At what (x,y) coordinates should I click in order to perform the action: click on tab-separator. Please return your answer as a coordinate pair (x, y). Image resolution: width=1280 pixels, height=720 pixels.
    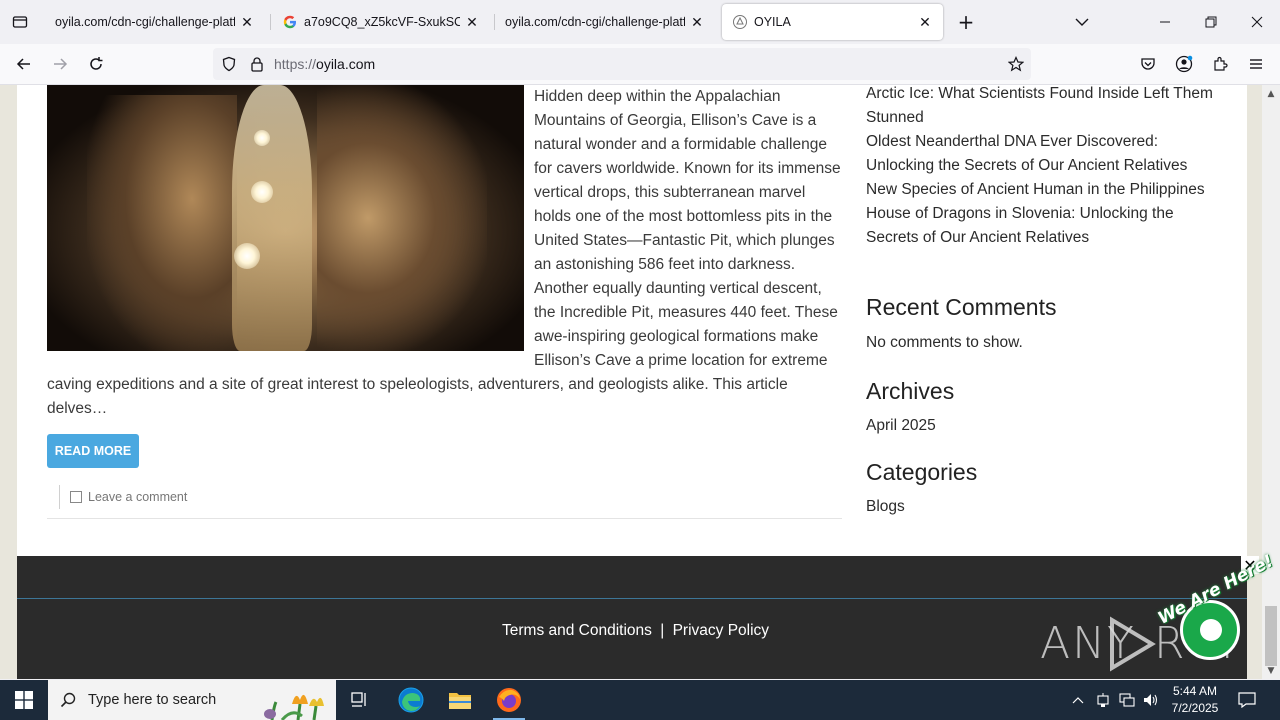
    Looking at the image, I should click on (270, 22).